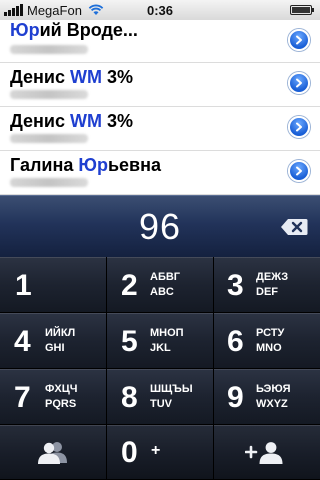 The height and width of the screenshot is (480, 320). Describe the element at coordinates (22, 341) in the screenshot. I see `key-digit: 4` at that location.